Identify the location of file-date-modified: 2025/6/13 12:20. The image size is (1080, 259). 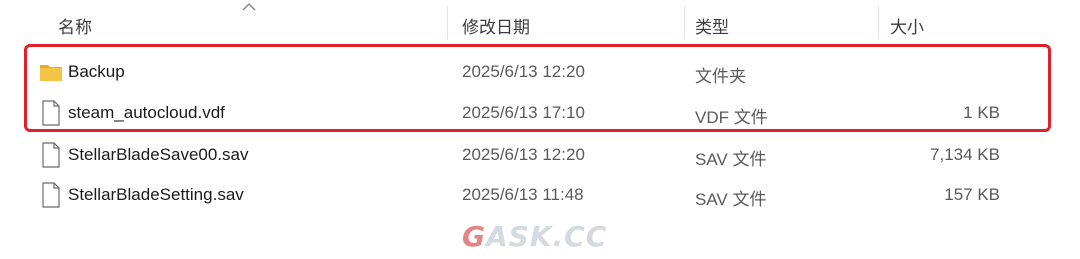
(523, 154).